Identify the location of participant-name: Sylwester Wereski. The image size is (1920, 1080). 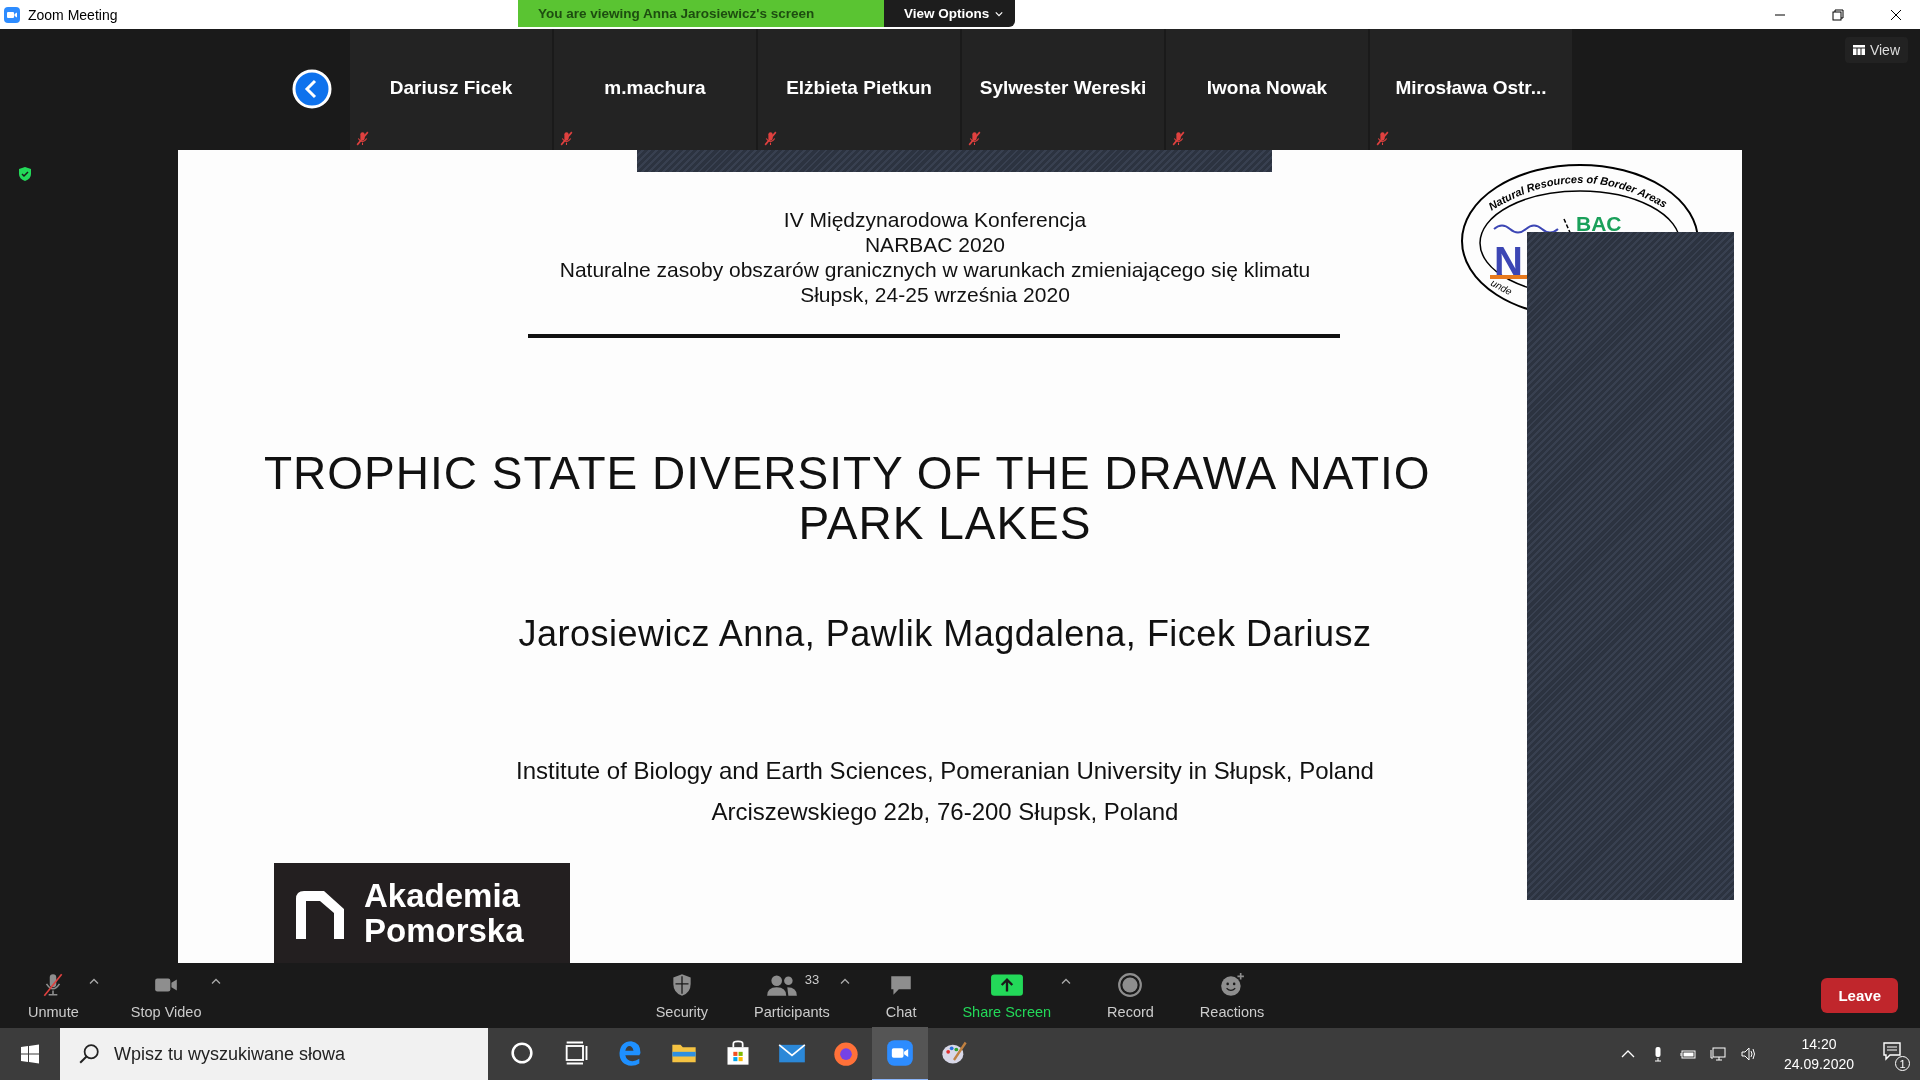
(1063, 88).